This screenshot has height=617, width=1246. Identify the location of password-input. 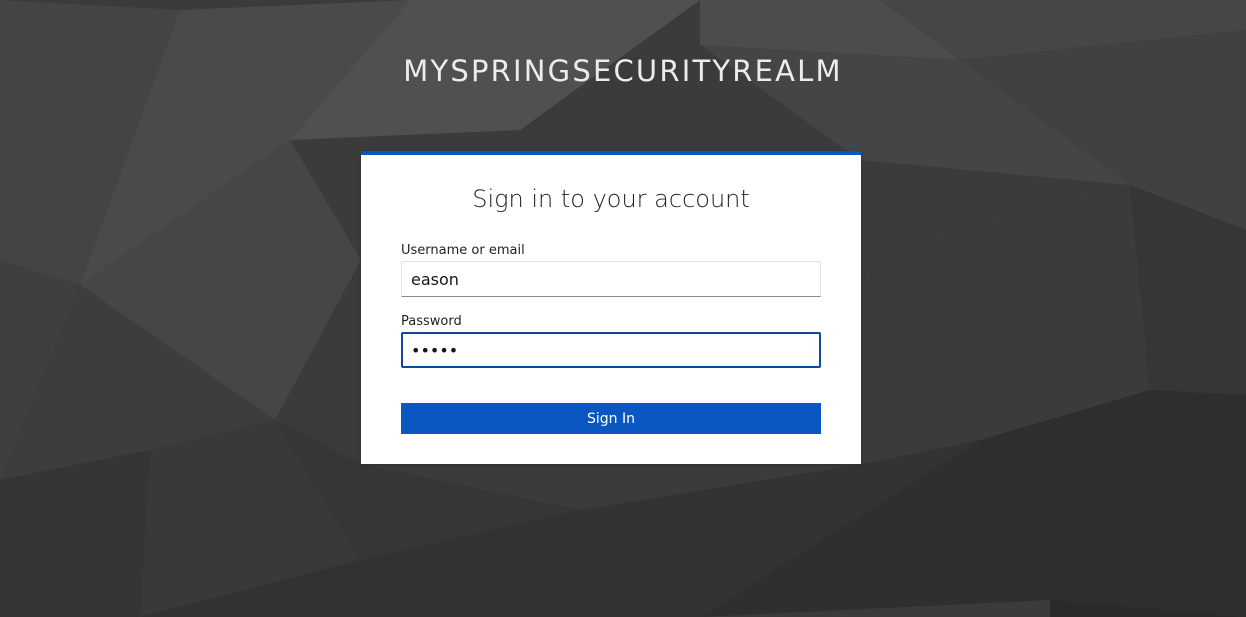
(611, 350).